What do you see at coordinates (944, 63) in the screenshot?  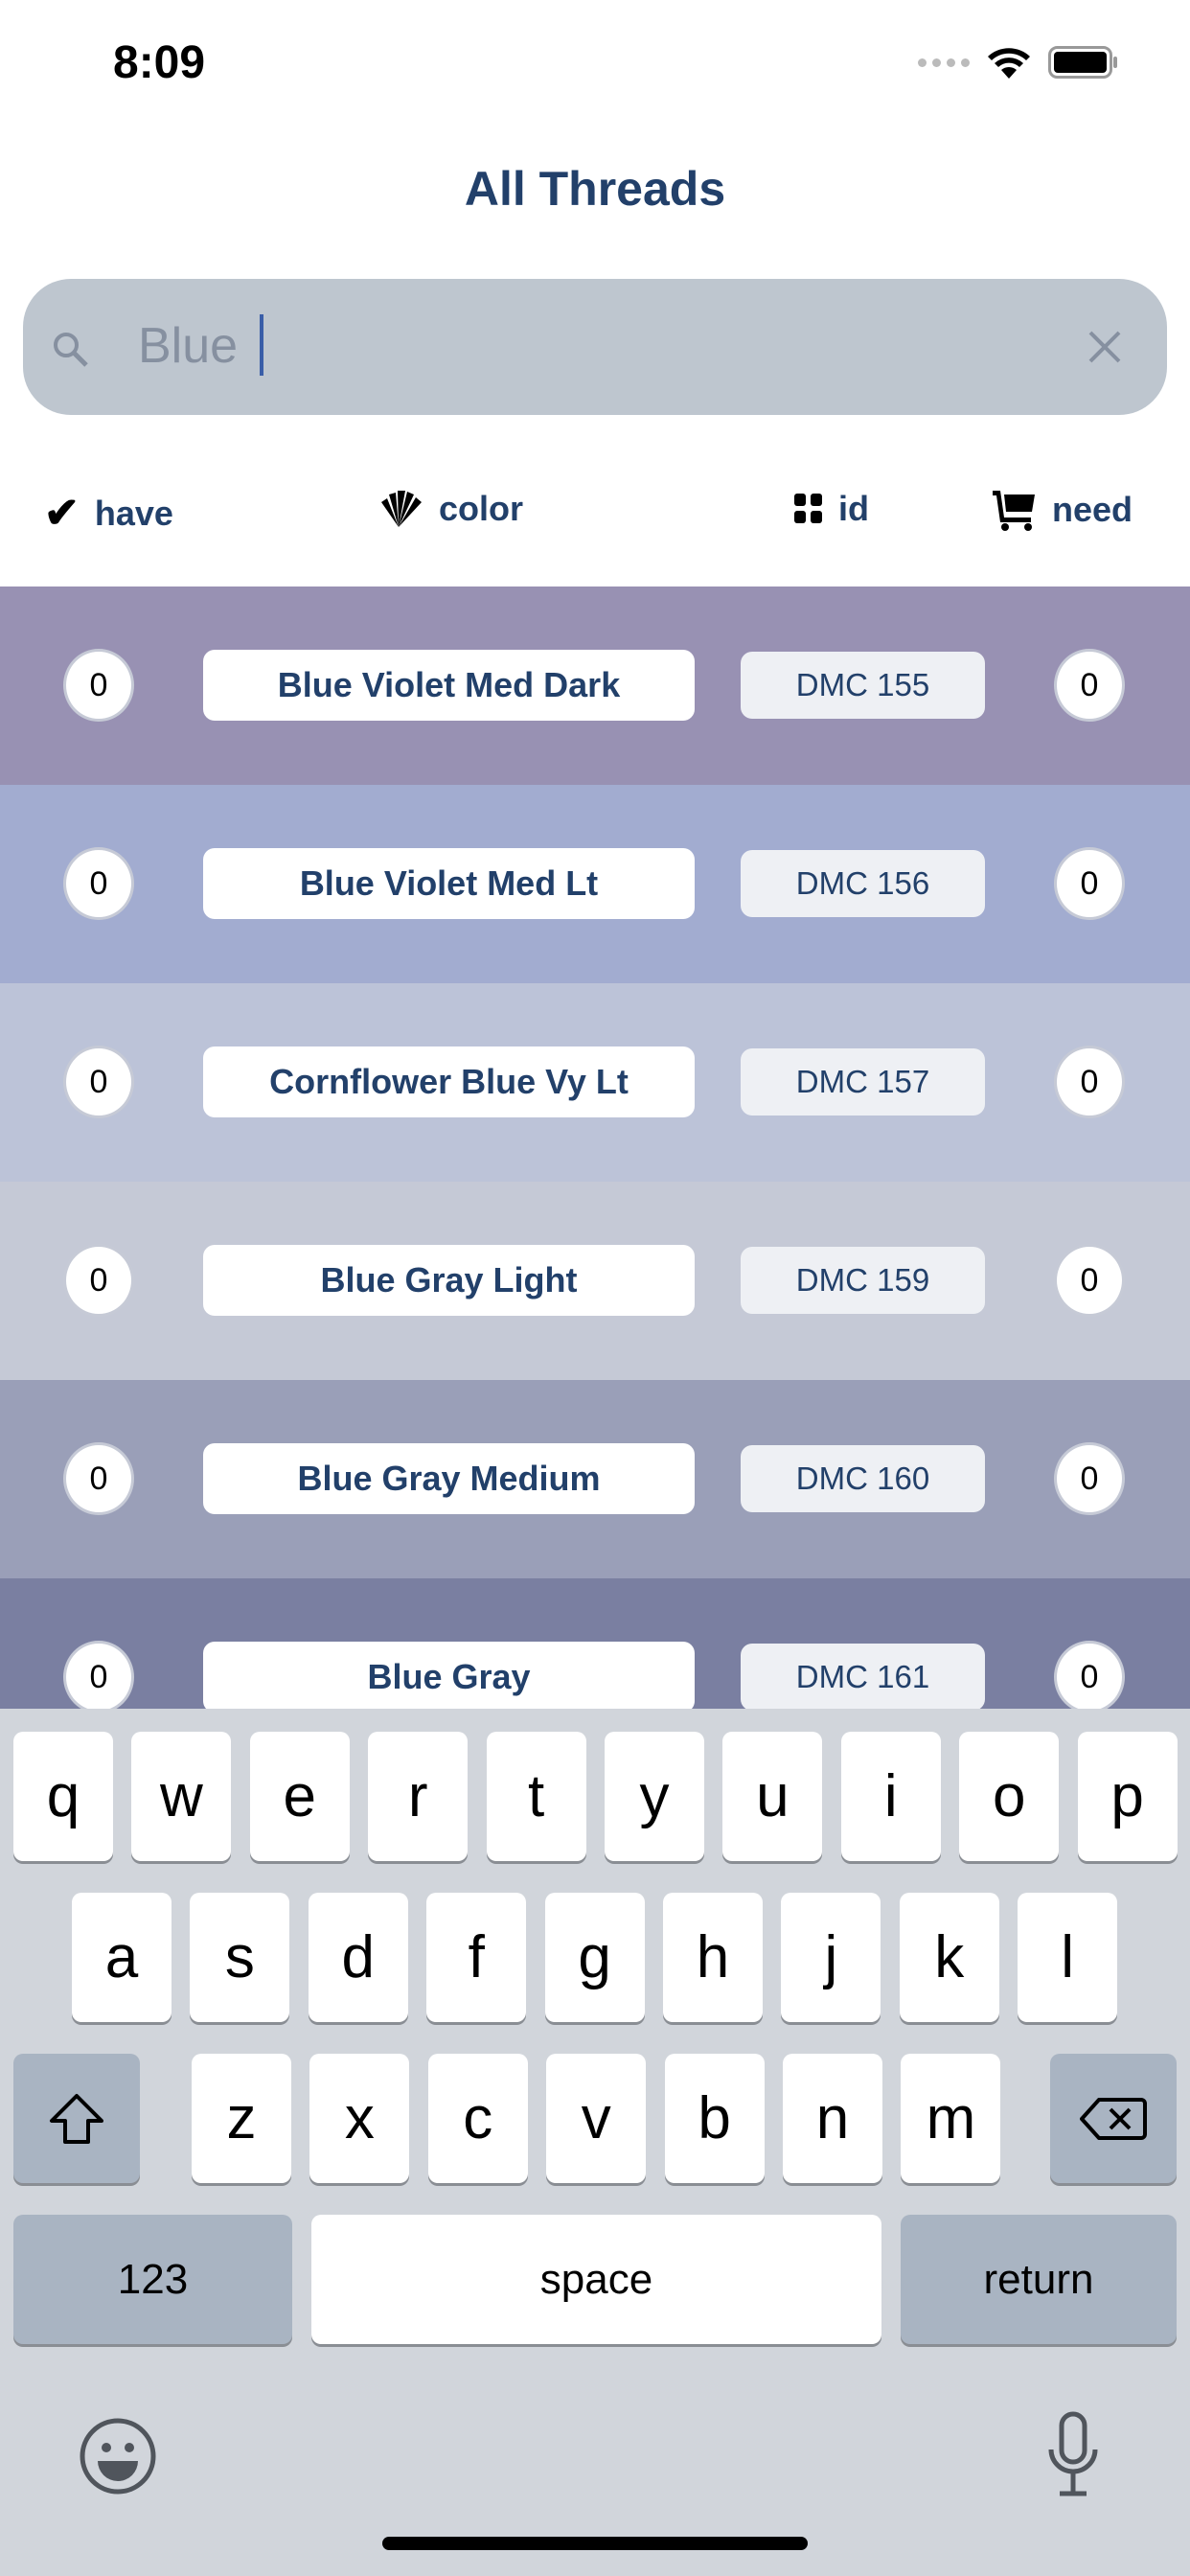 I see `signal-icon` at bounding box center [944, 63].